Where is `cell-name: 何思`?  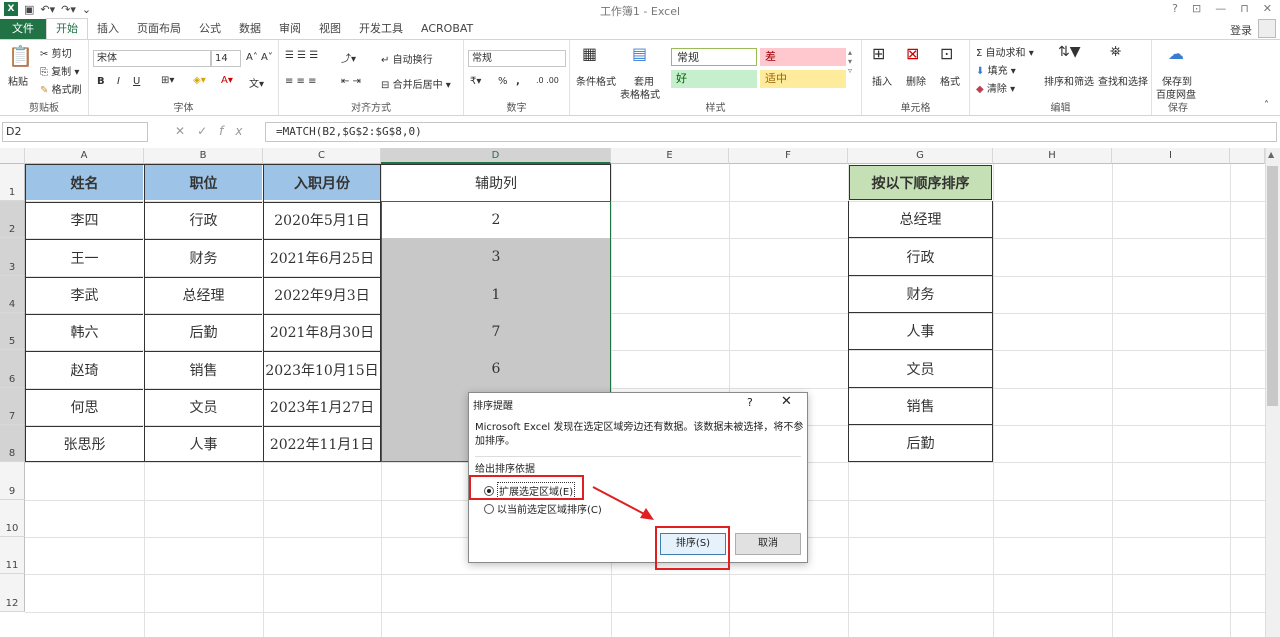 cell-name: 何思 is located at coordinates (84, 406).